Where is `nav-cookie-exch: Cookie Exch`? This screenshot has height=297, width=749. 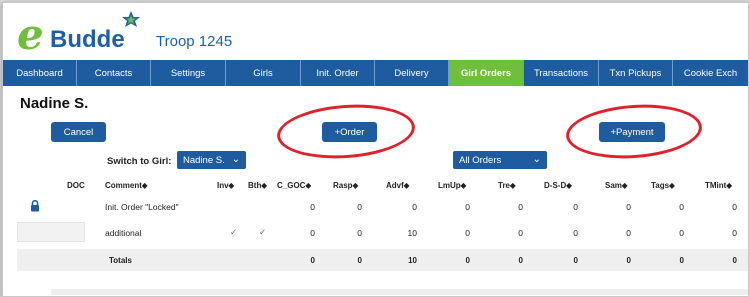 nav-cookie-exch: Cookie Exch is located at coordinates (710, 73).